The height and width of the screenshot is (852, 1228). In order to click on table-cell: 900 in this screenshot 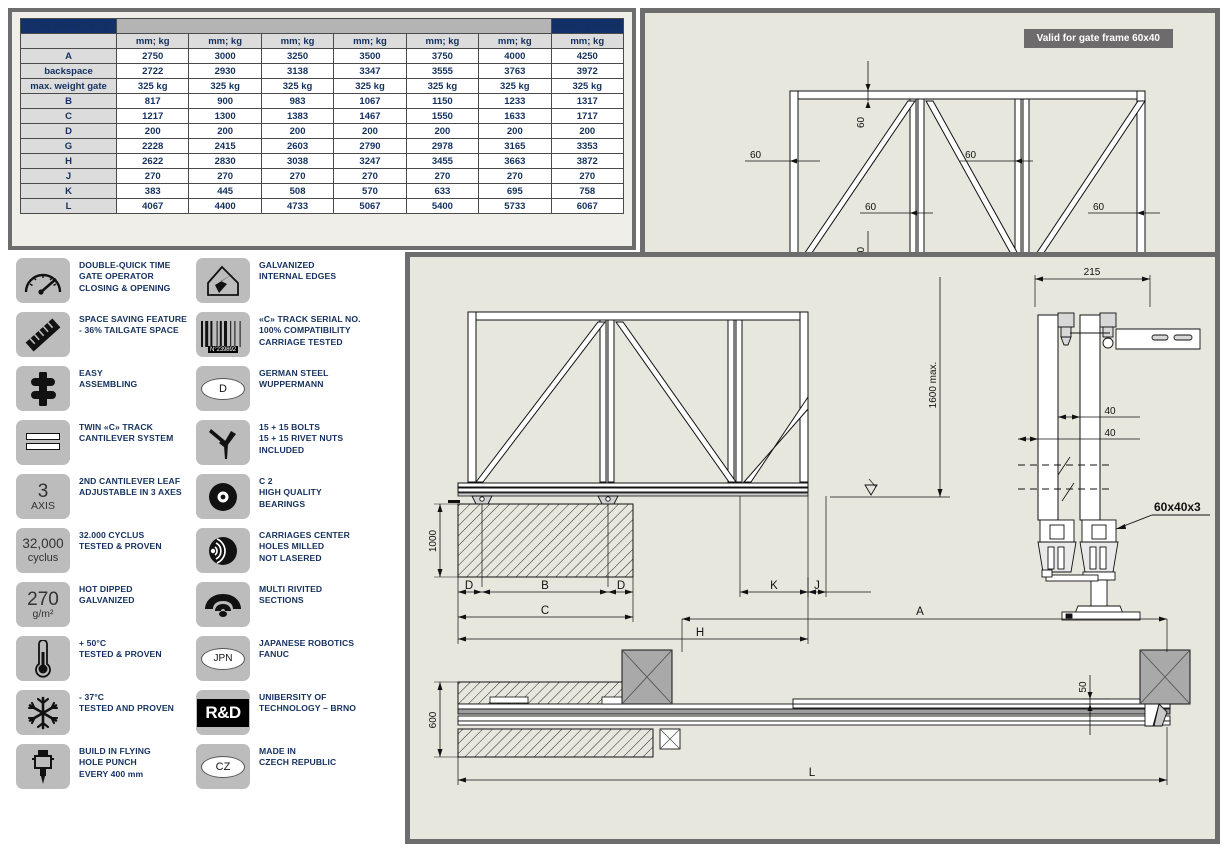, I will do `click(225, 101)`.